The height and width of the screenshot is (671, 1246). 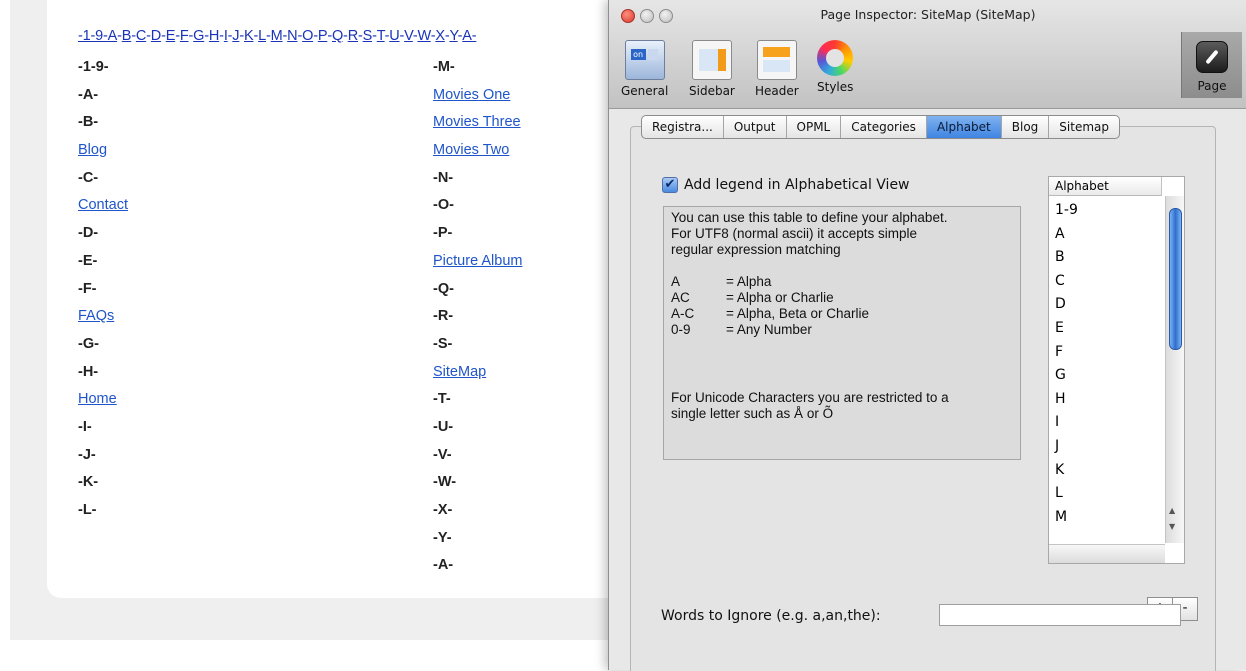 I want to click on toolbar-page: Page, so click(x=1211, y=65).